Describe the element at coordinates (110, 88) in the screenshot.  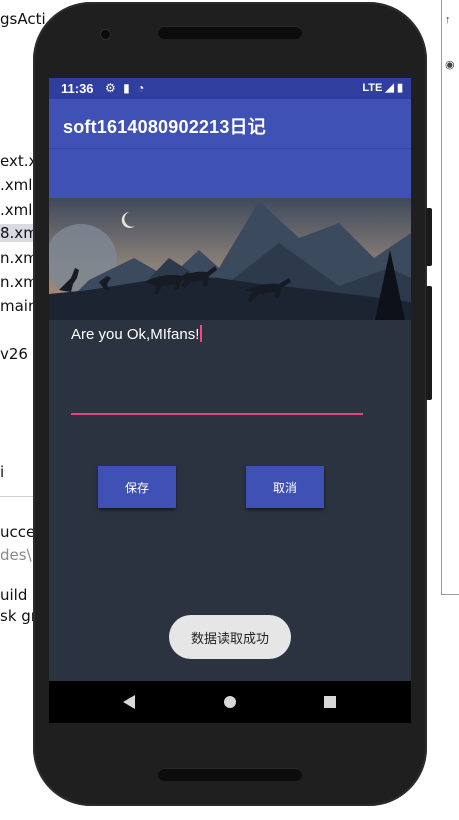
I see `settings-icon: ⚙` at that location.